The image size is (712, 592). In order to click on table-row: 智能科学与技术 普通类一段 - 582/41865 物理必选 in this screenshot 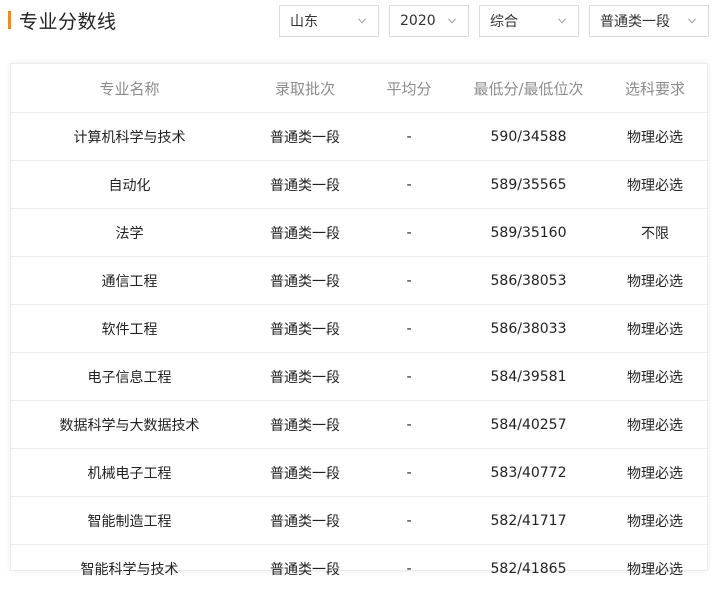, I will do `click(360, 568)`.